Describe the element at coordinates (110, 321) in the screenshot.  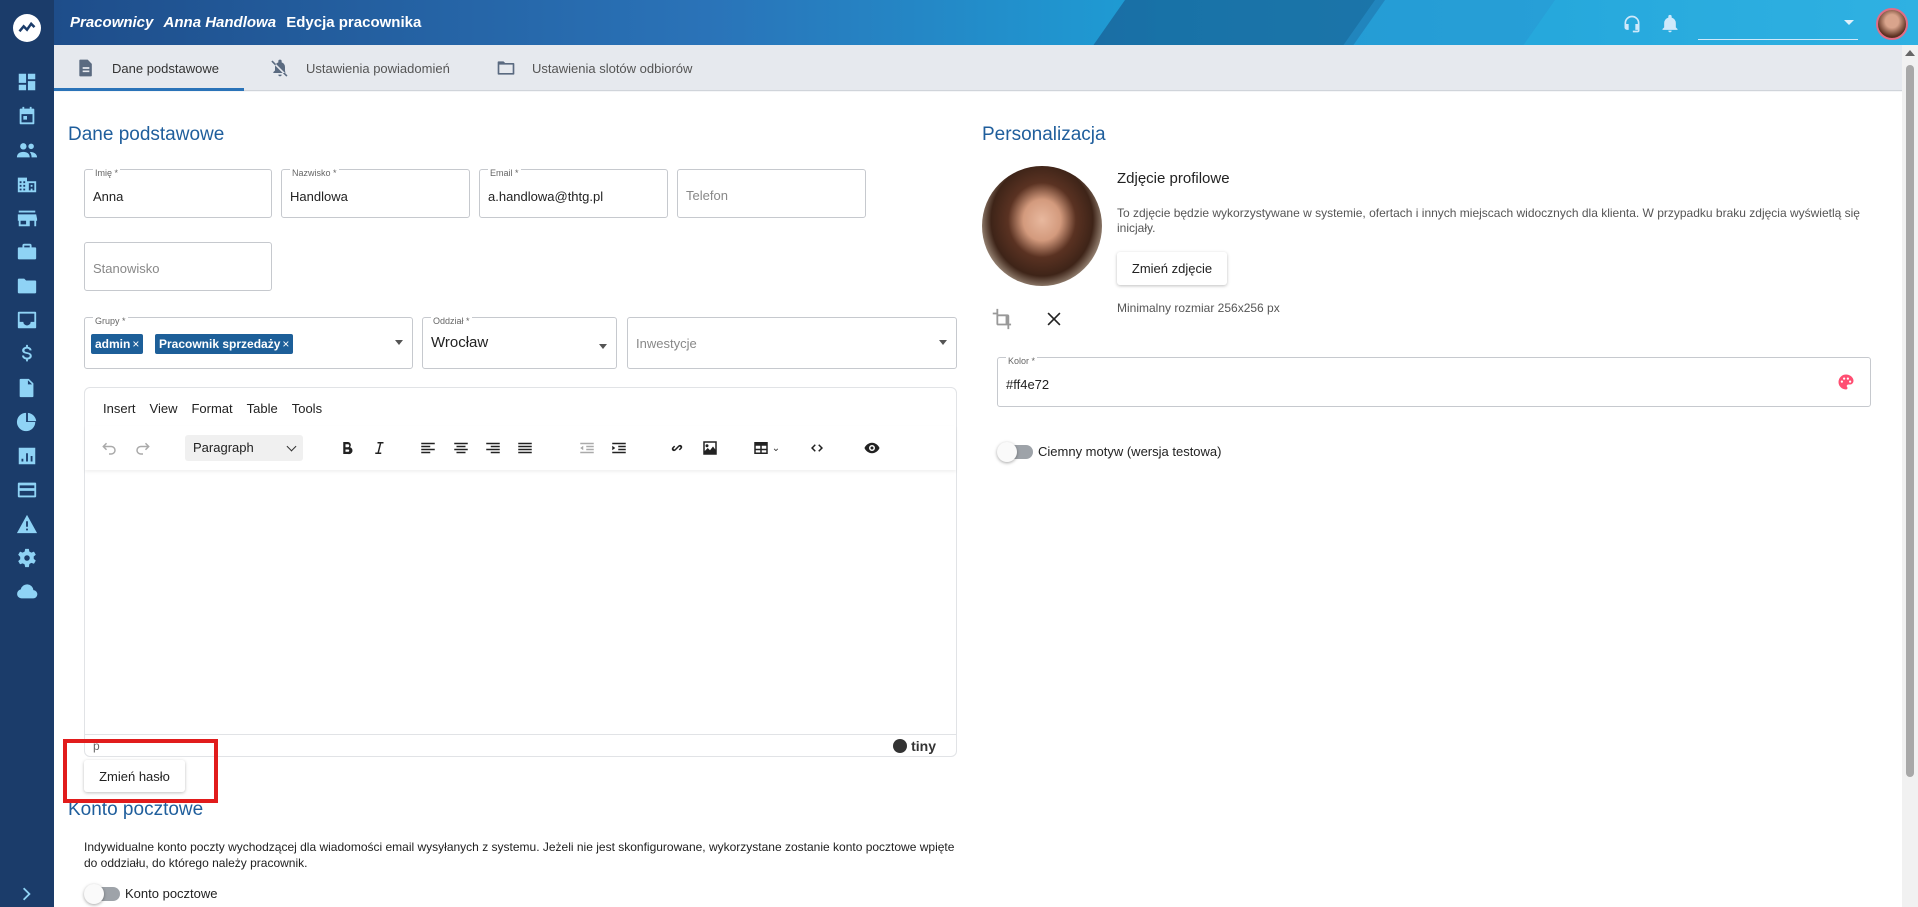
I see `field-label: Grupy *` at that location.